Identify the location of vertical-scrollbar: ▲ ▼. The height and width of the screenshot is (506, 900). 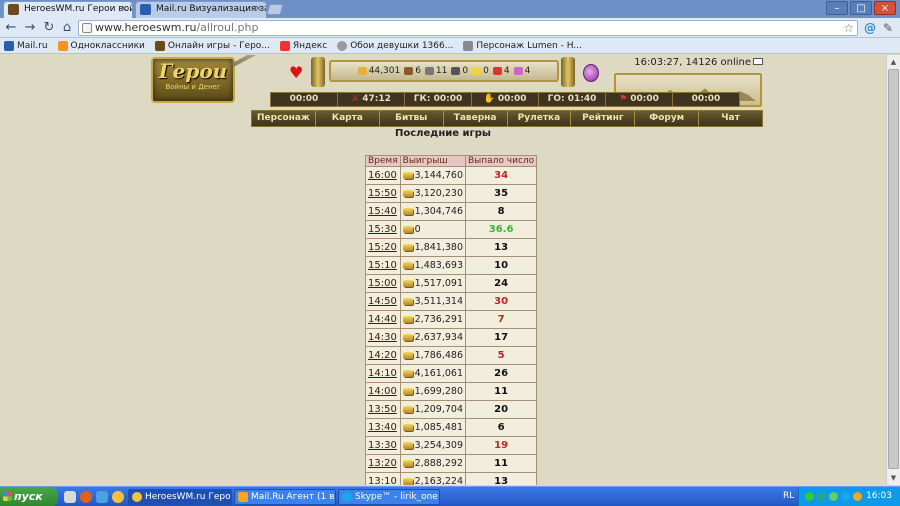
(893, 270).